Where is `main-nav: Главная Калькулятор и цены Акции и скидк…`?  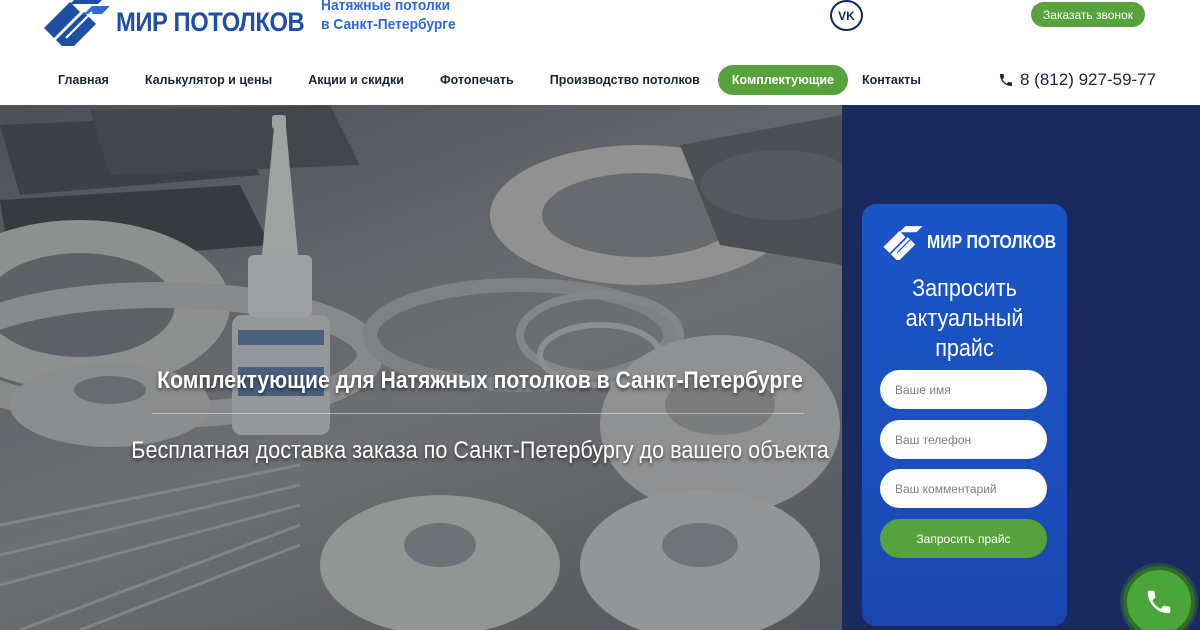 main-nav: Главная Калькулятор и цены Акции и скидк… is located at coordinates (489, 80).